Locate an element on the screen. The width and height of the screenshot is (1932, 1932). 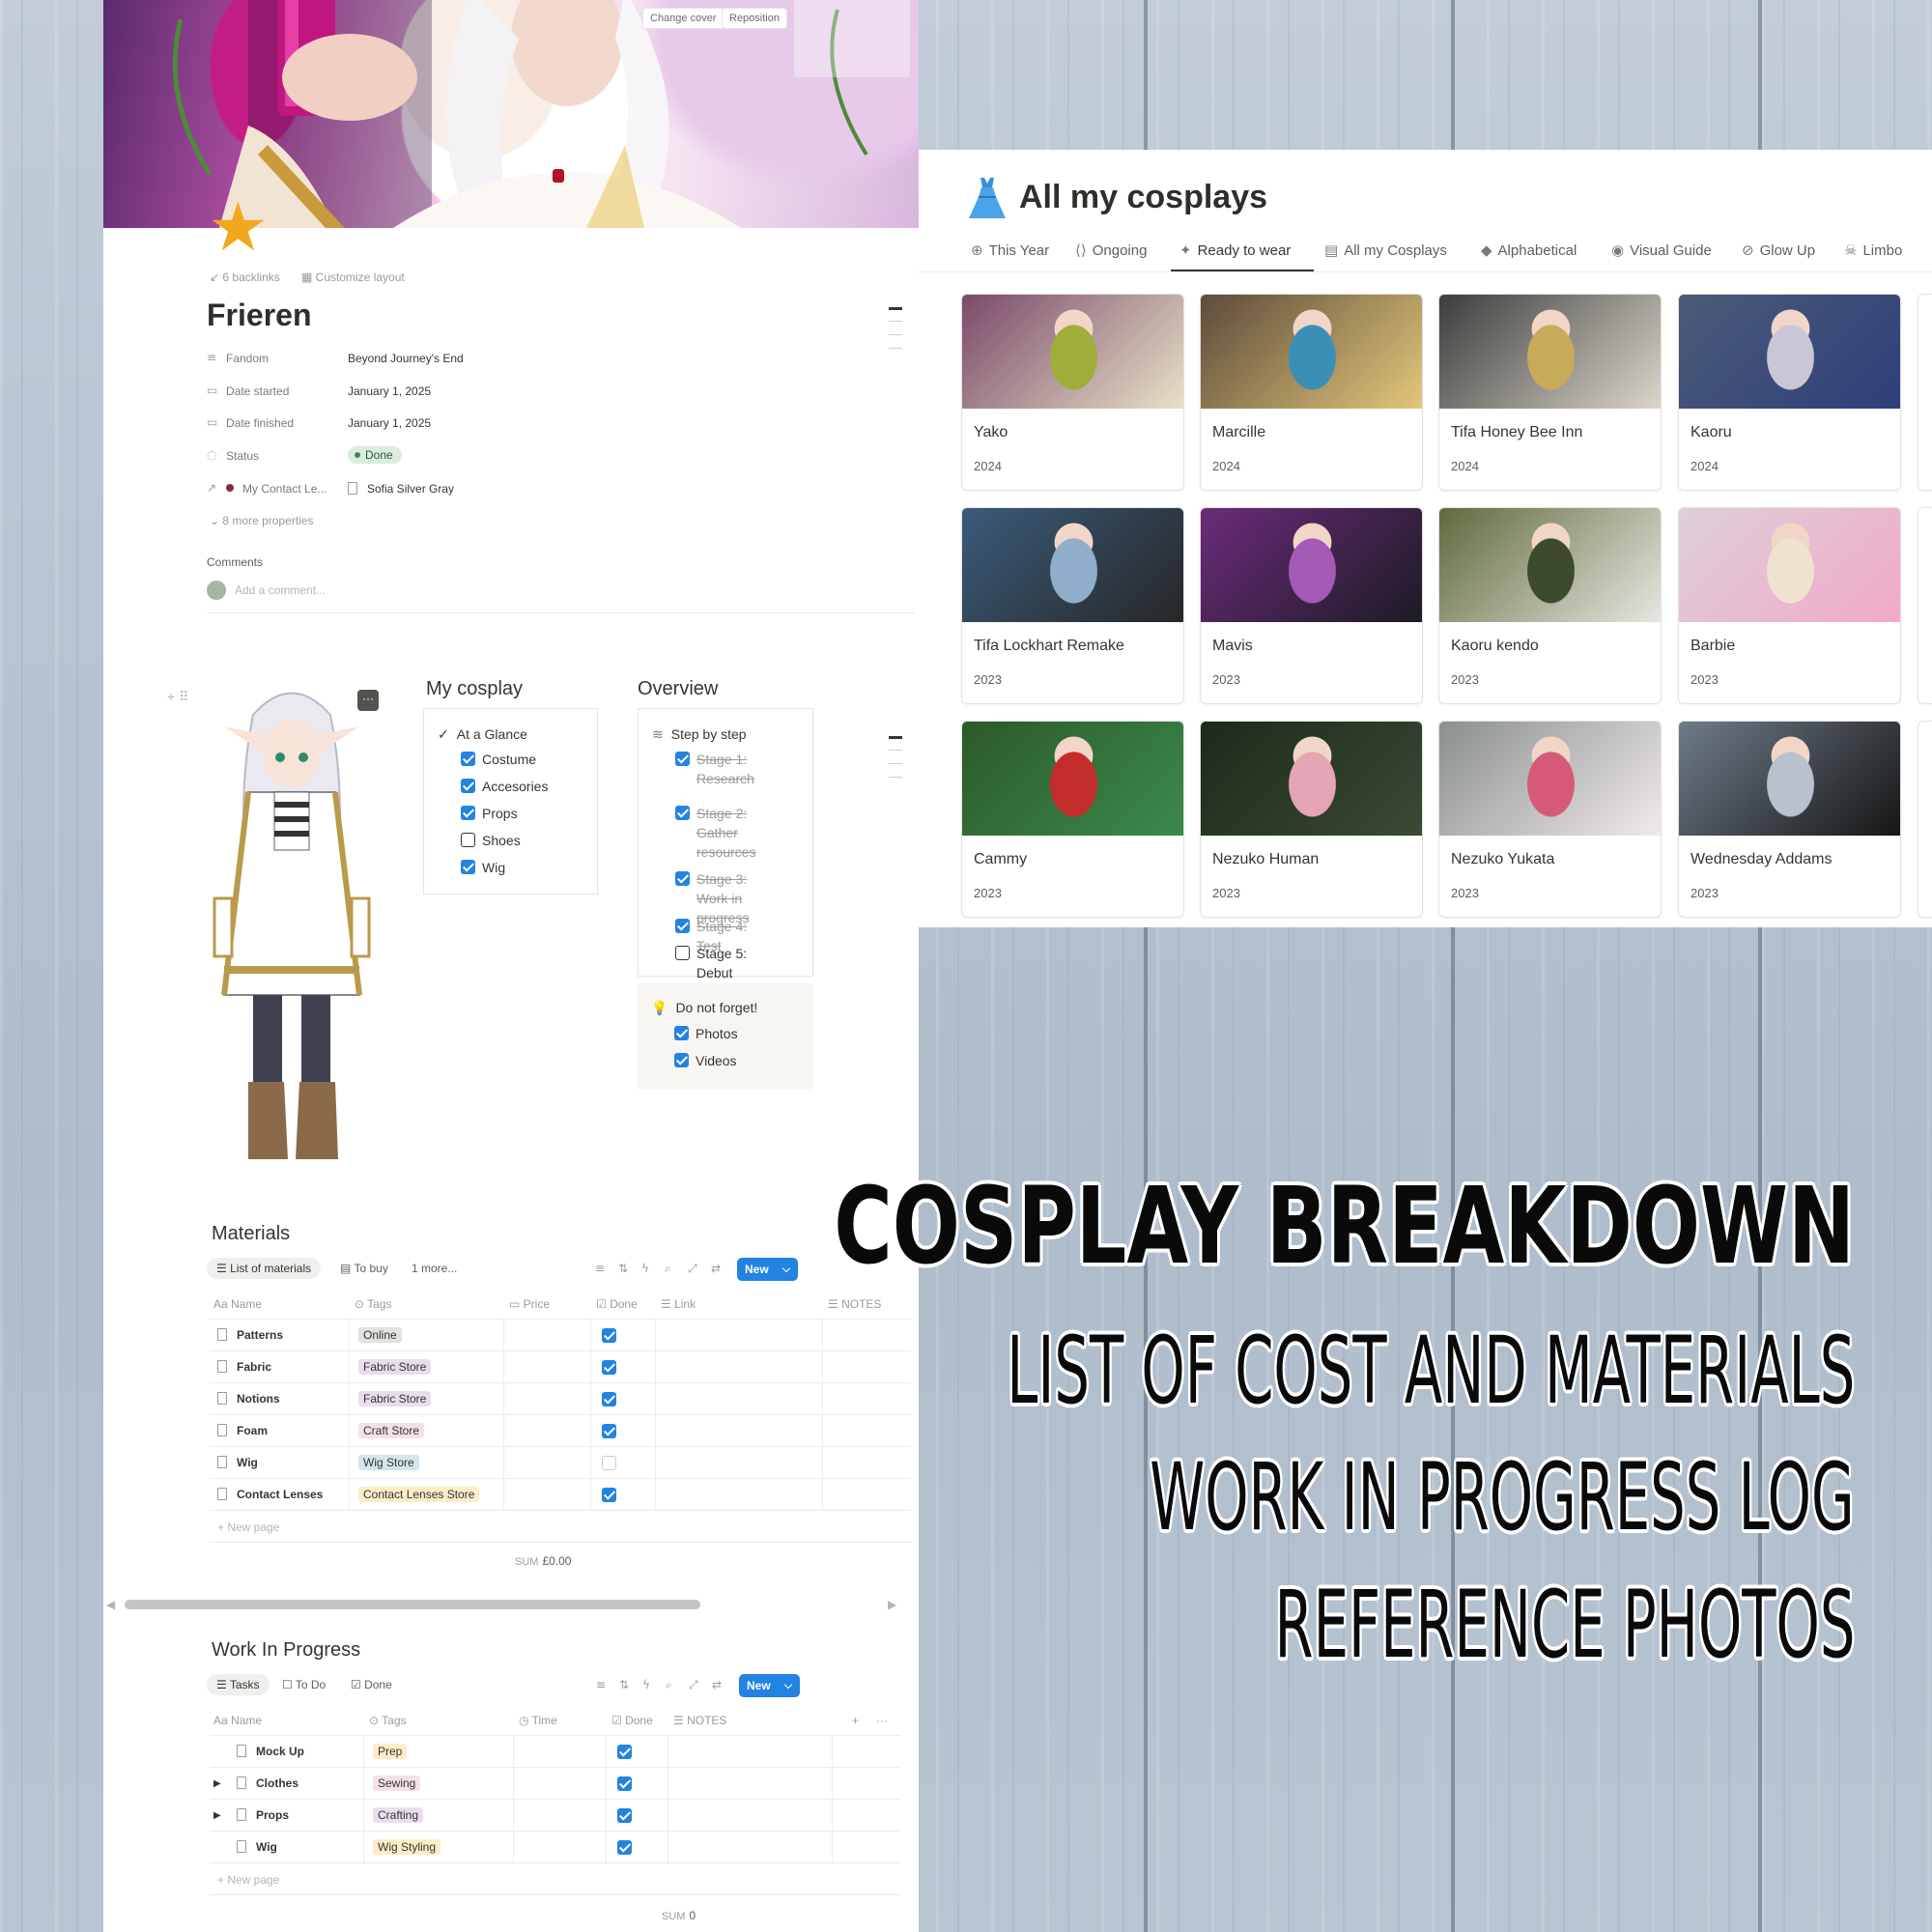
cosplay-card: Tifa Honey Bee Inn 2024 is located at coordinates (1550, 392).